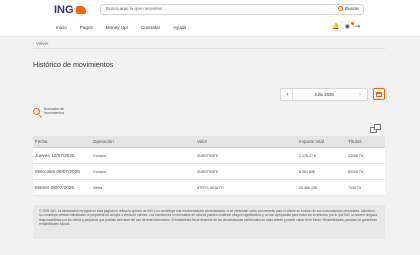 The width and height of the screenshot is (420, 255). What do you see at coordinates (355, 141) in the screenshot?
I see `col-titulos: Títulos` at bounding box center [355, 141].